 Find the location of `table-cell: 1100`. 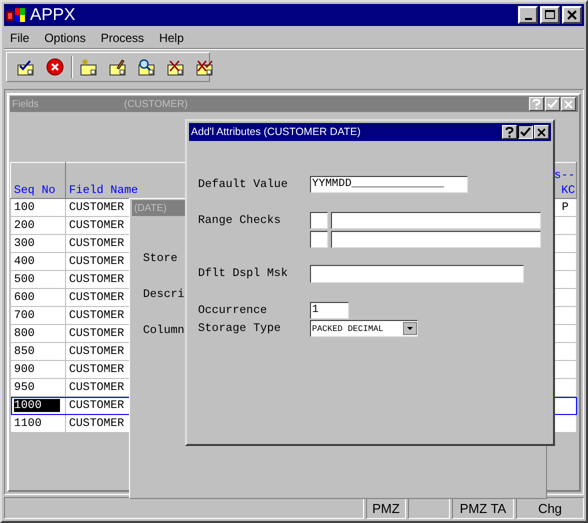

table-cell: 1100 is located at coordinates (28, 423).